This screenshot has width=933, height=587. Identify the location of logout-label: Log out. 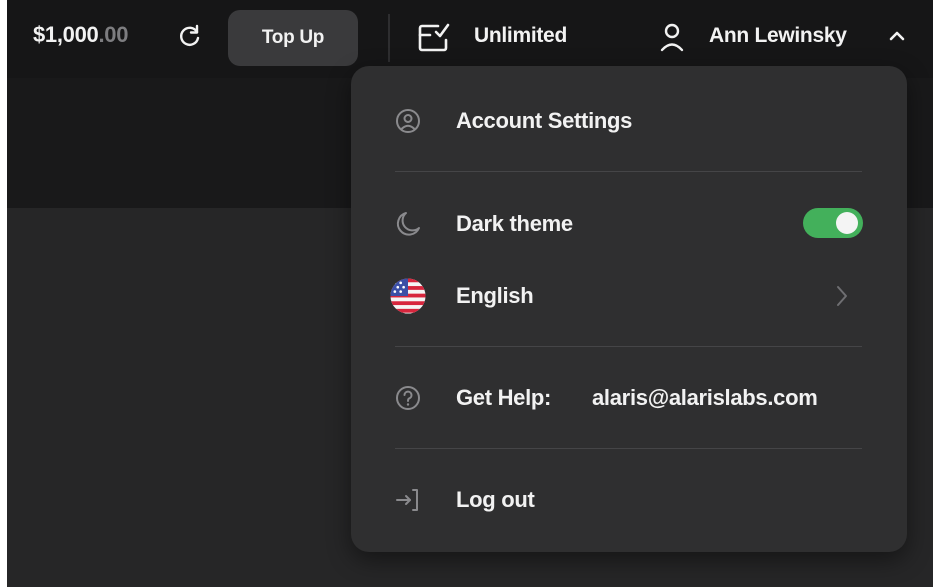
(495, 499).